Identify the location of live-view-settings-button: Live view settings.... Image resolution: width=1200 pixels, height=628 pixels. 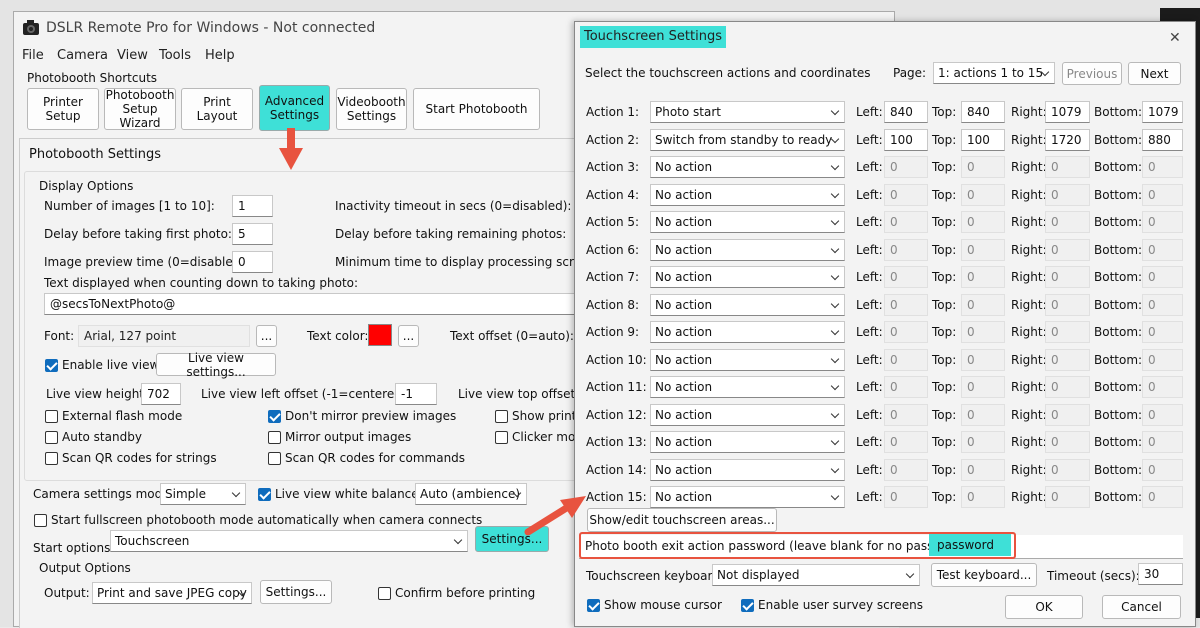
(216, 365).